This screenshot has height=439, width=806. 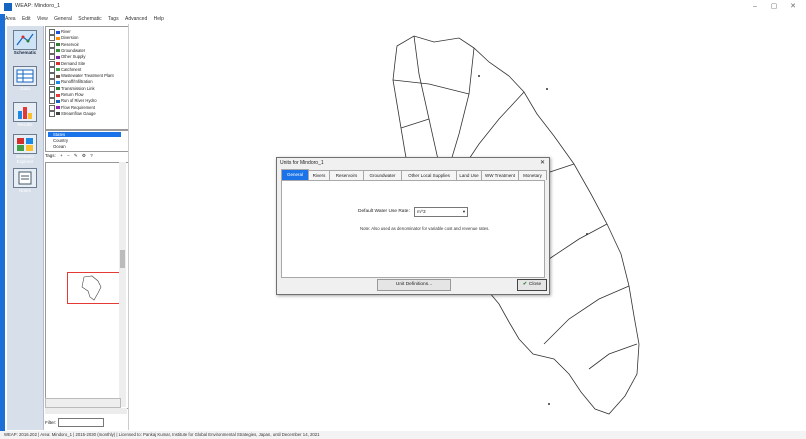 I want to click on tab-rivers: Rivers, so click(x=319, y=175).